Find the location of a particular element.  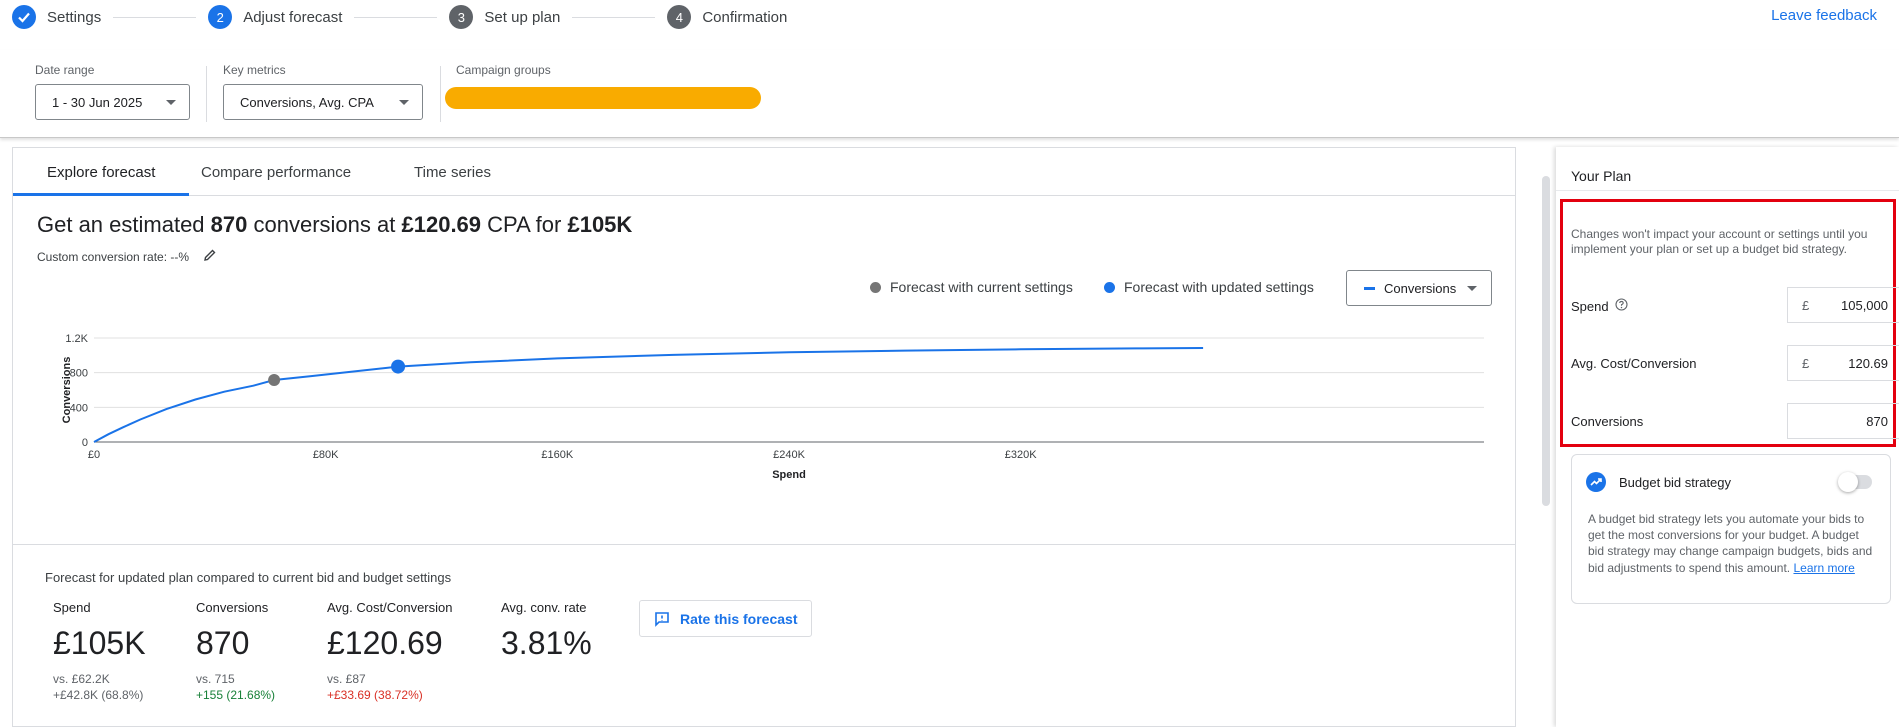

stat-value: 3.81% is located at coordinates (546, 643).